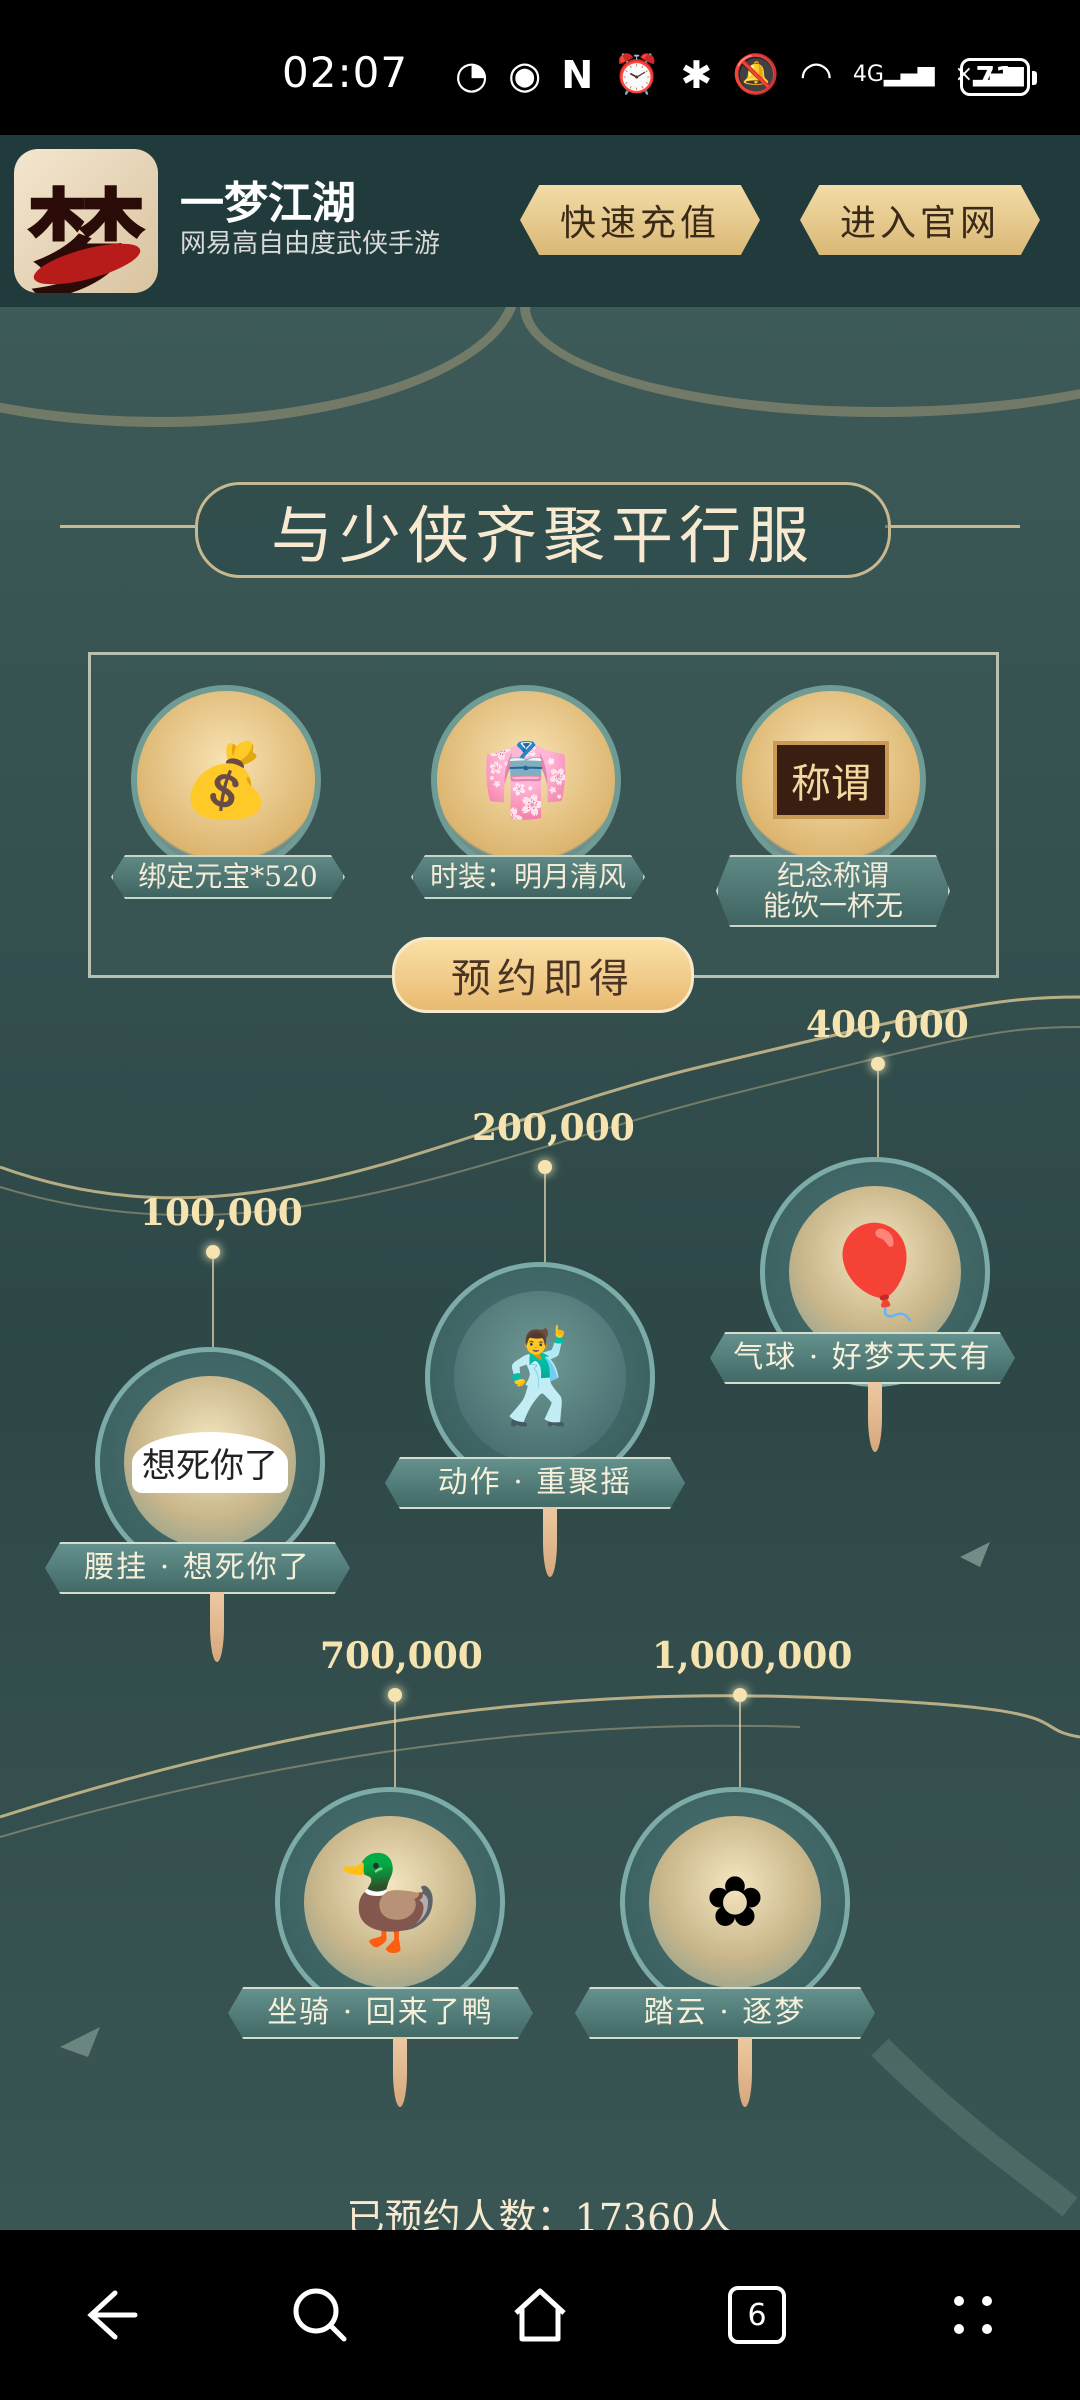  I want to click on headline-deco-left, so click(127, 526).